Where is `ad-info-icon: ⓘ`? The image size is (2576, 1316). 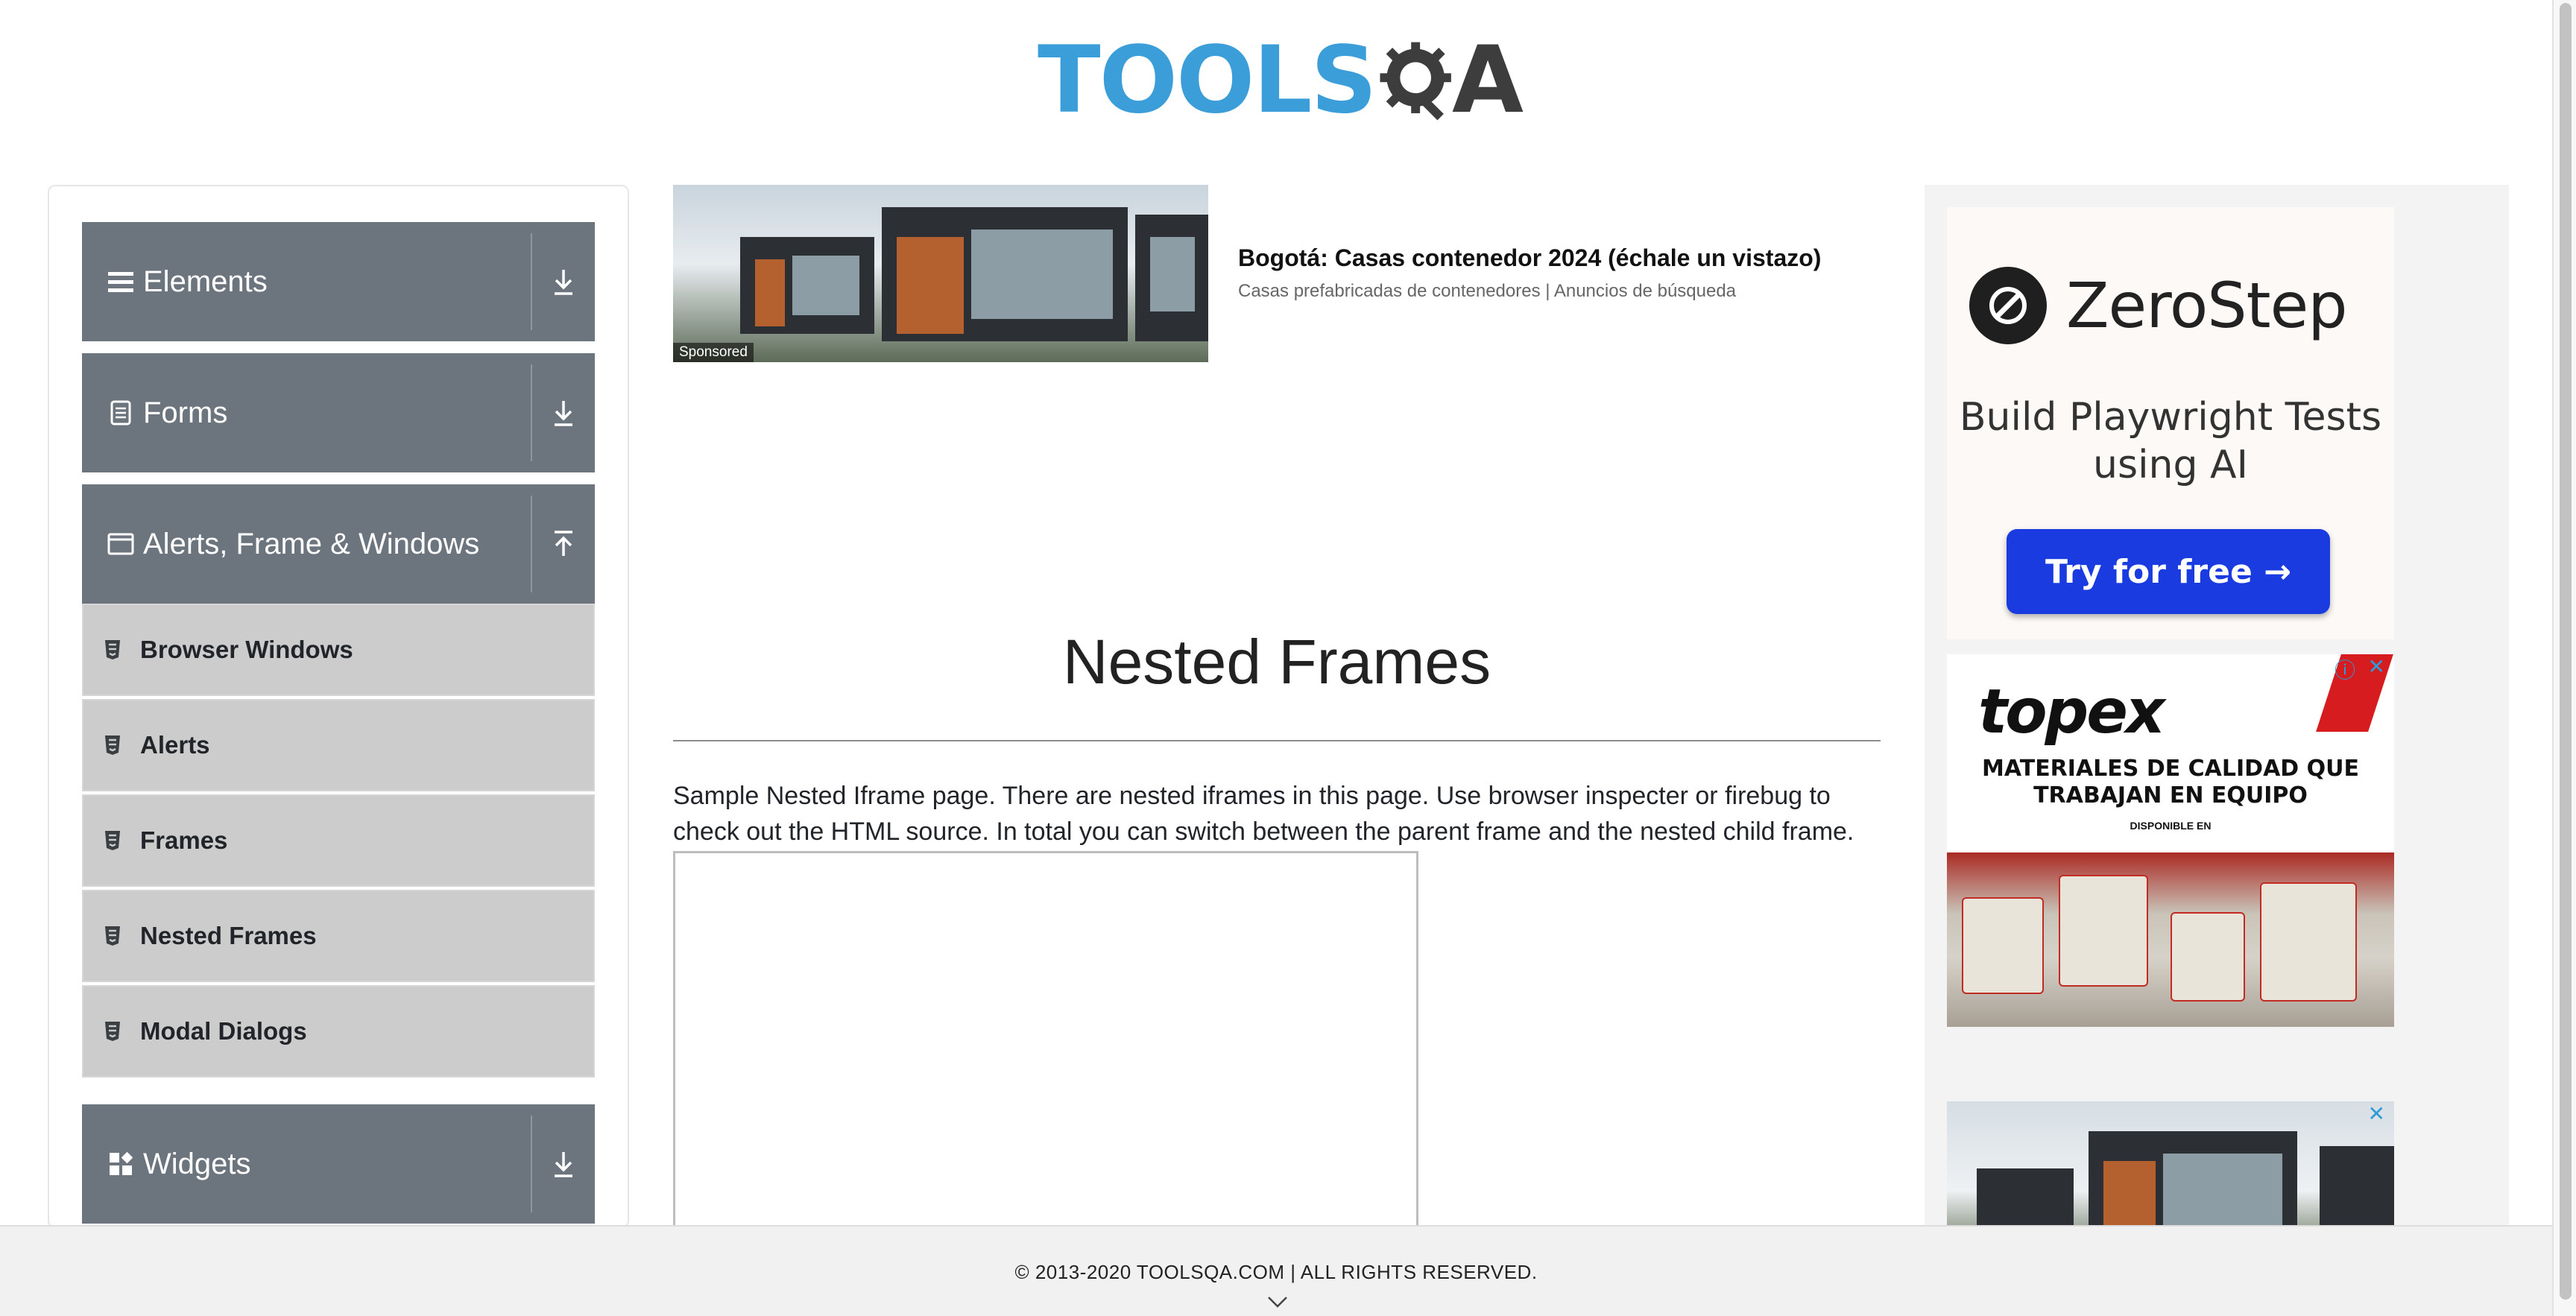 ad-info-icon: ⓘ is located at coordinates (2344, 669).